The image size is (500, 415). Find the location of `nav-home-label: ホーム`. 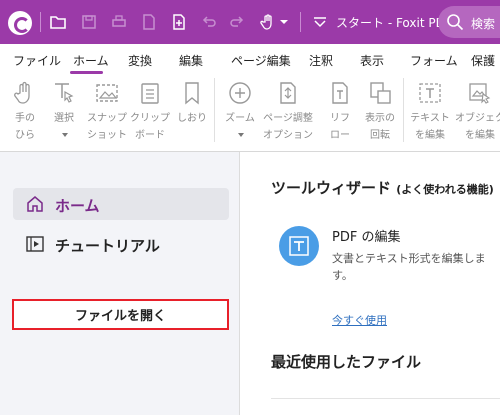

nav-home-label: ホーム is located at coordinates (77, 205).